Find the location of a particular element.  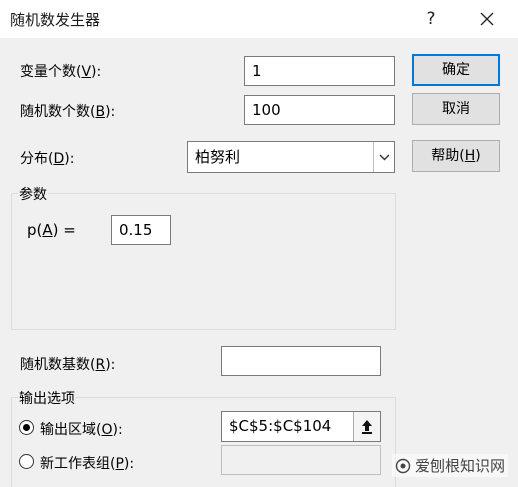

seed-label: 随机数基数(R): is located at coordinates (68, 365).